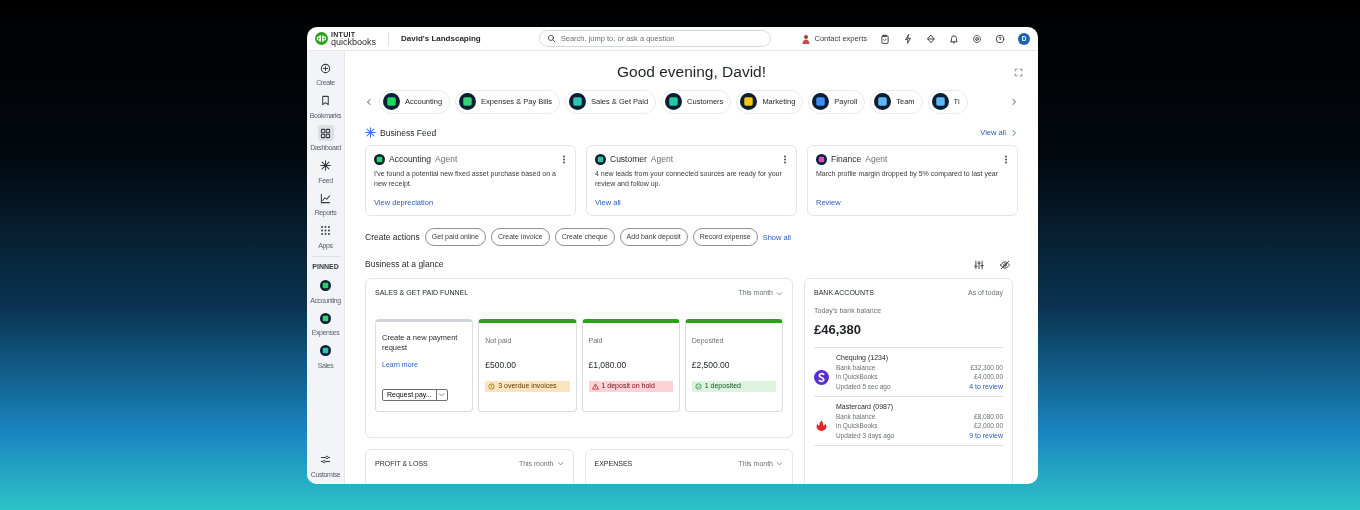 This screenshot has height=510, width=1360. Describe the element at coordinates (1005, 264) in the screenshot. I see `hide-icon` at that location.